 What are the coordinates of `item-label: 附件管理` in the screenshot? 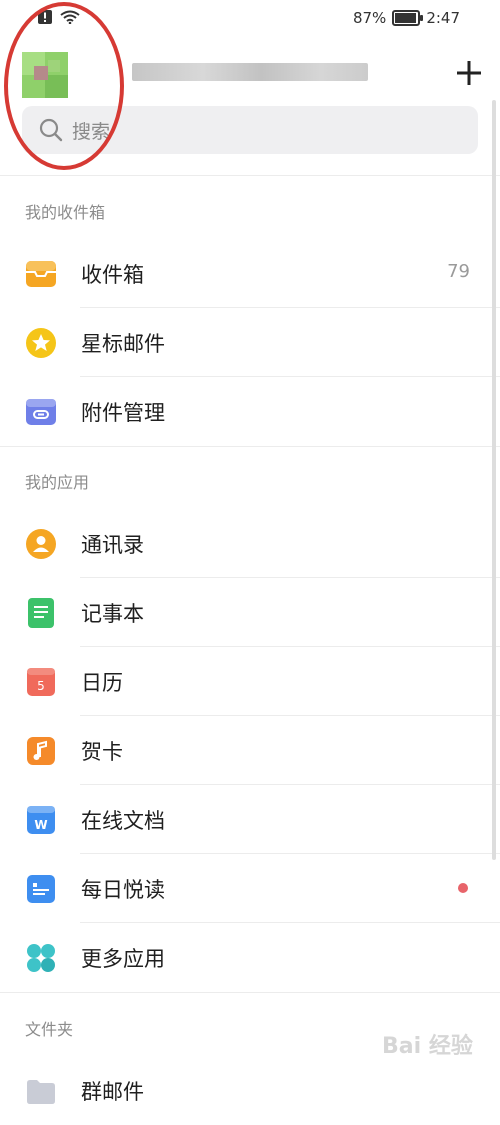 It's located at (123, 413).